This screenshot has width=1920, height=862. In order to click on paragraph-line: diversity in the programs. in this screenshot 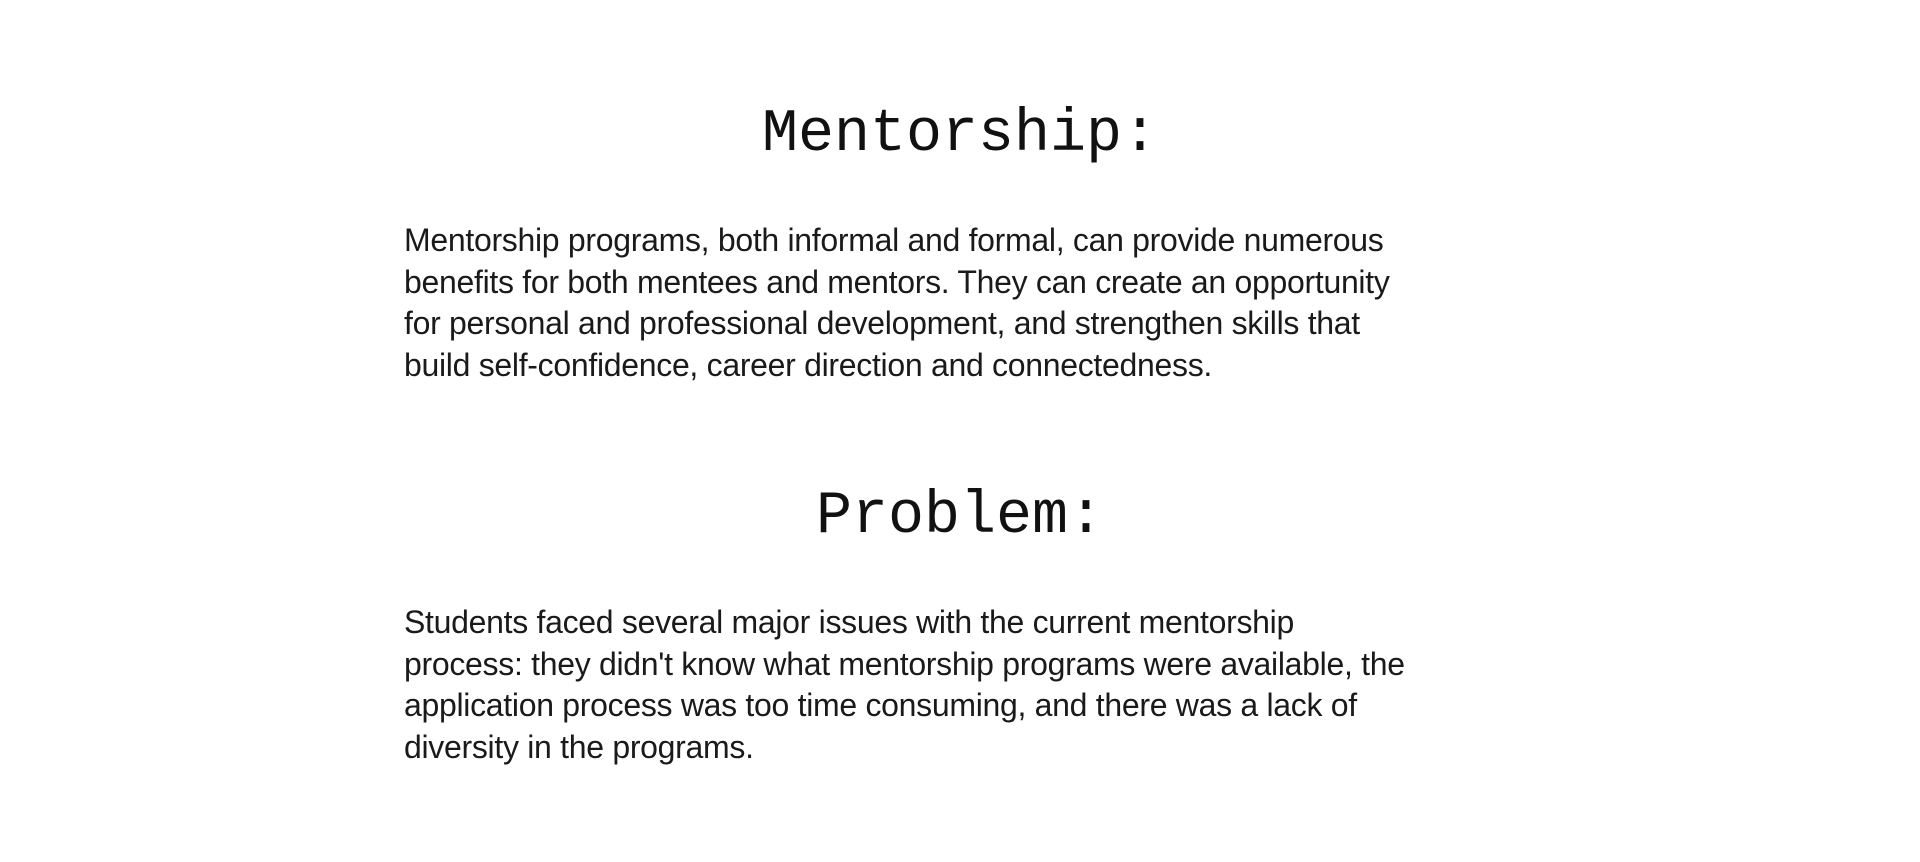, I will do `click(579, 746)`.